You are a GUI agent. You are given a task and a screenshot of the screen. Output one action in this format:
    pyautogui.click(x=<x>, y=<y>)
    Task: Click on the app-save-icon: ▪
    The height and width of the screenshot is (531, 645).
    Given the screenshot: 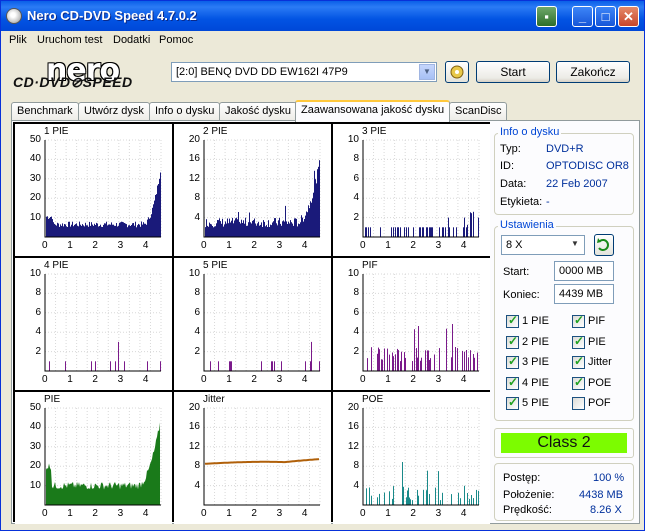 What is the action you would take?
    pyautogui.click(x=546, y=16)
    